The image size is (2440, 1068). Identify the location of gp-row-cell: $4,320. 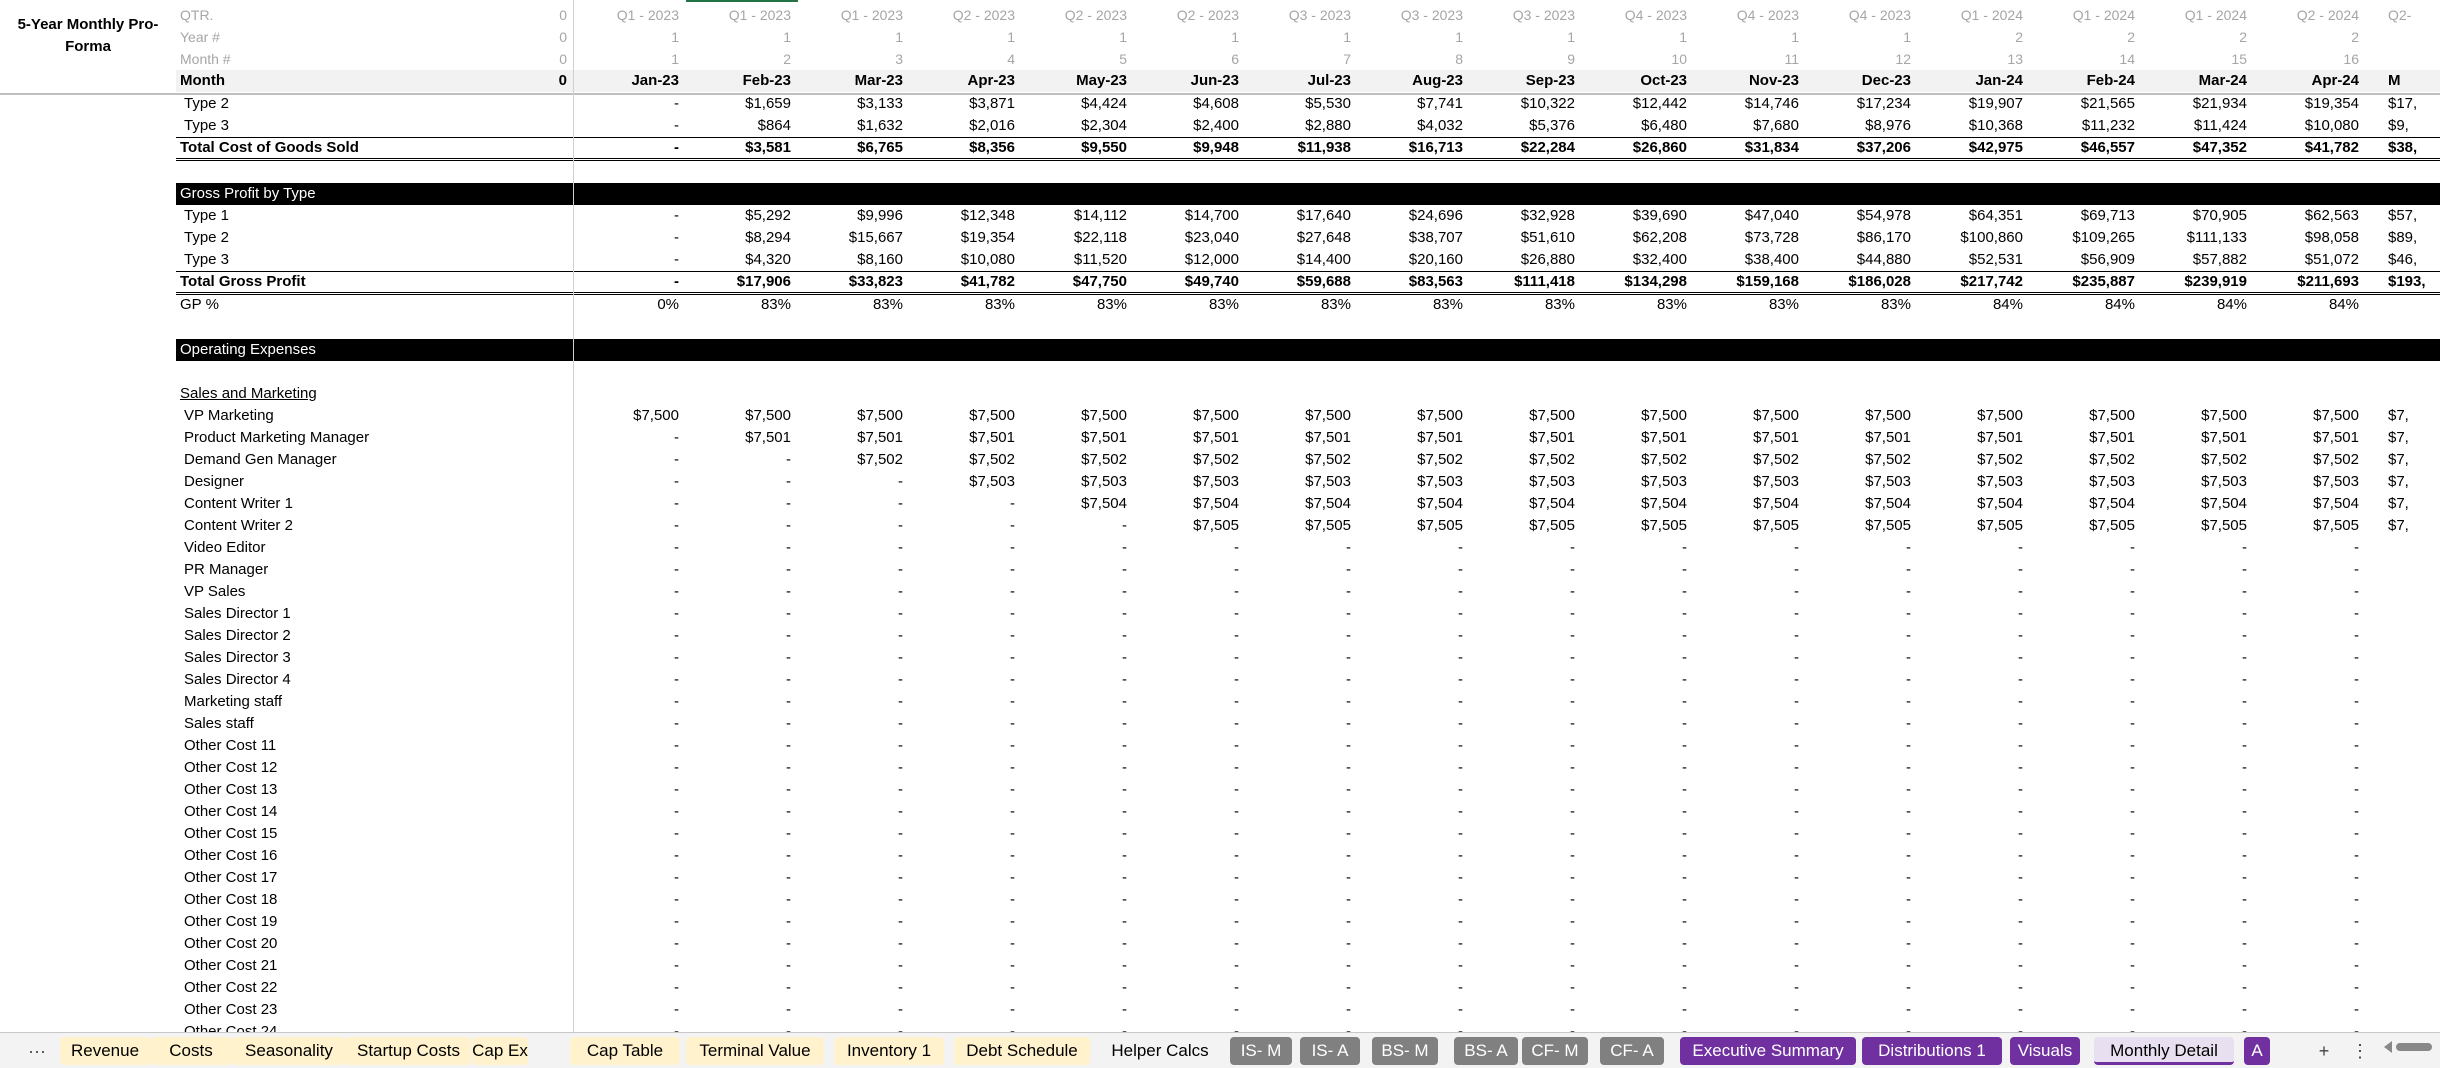
(739, 260).